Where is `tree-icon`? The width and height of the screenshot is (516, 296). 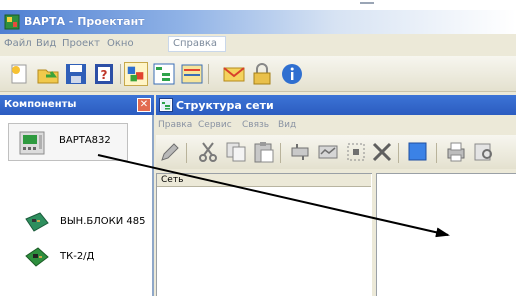
tree-icon is located at coordinates (164, 74).